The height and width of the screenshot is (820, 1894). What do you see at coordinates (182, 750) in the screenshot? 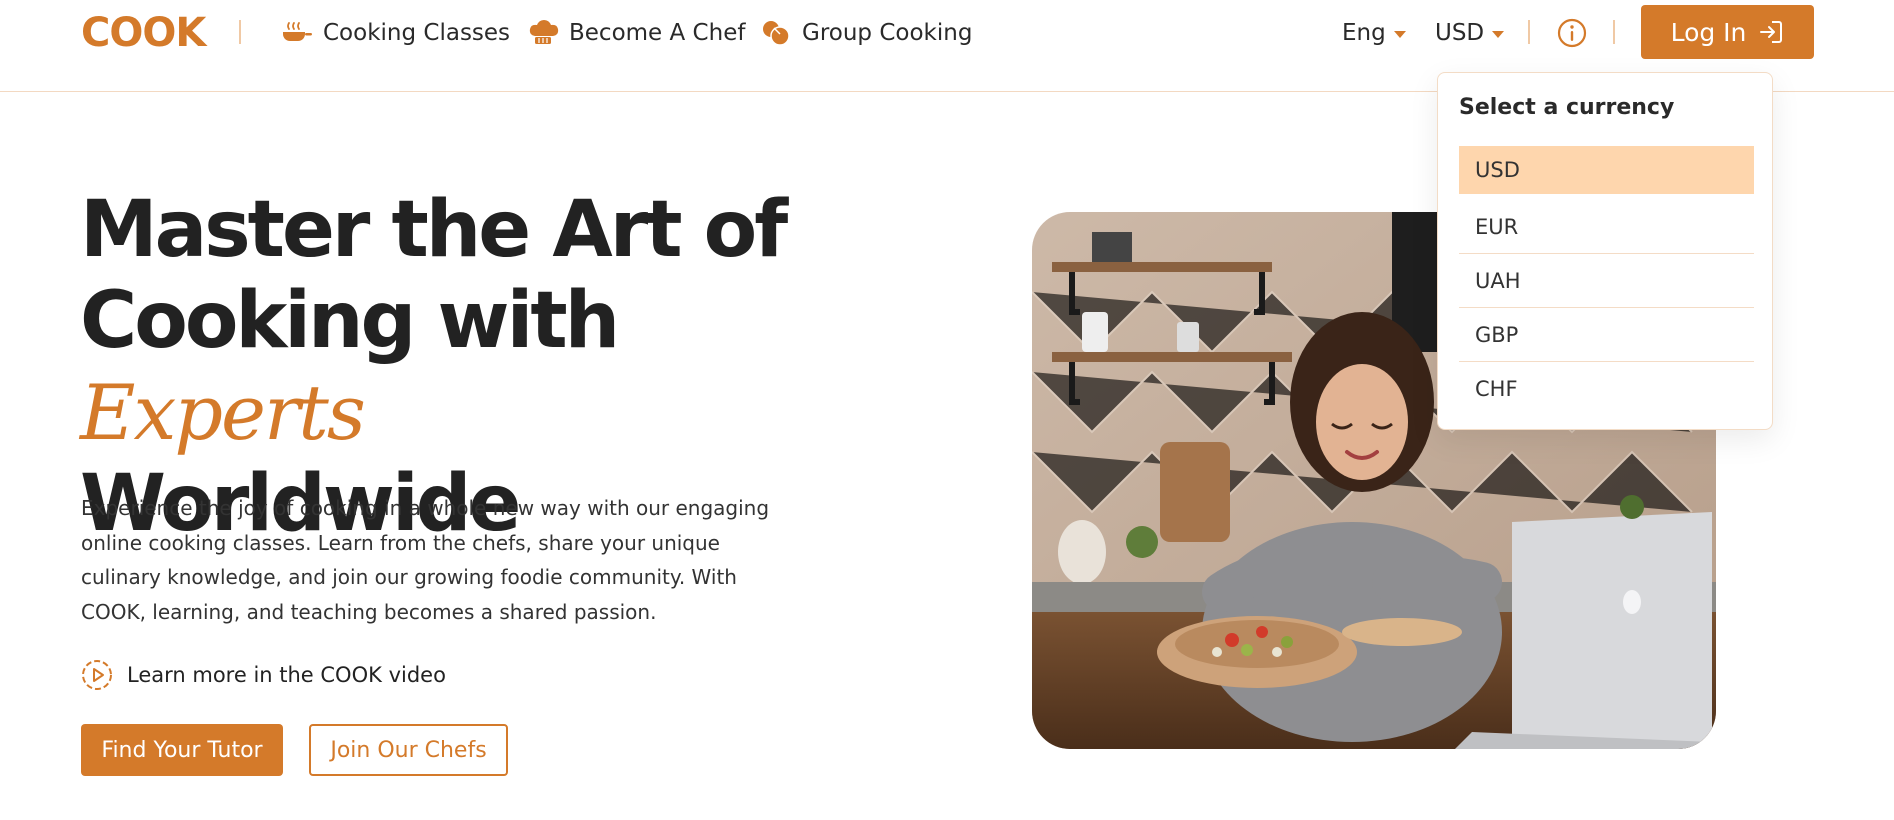
I see `find-tutor-button: Find Your Tutor` at bounding box center [182, 750].